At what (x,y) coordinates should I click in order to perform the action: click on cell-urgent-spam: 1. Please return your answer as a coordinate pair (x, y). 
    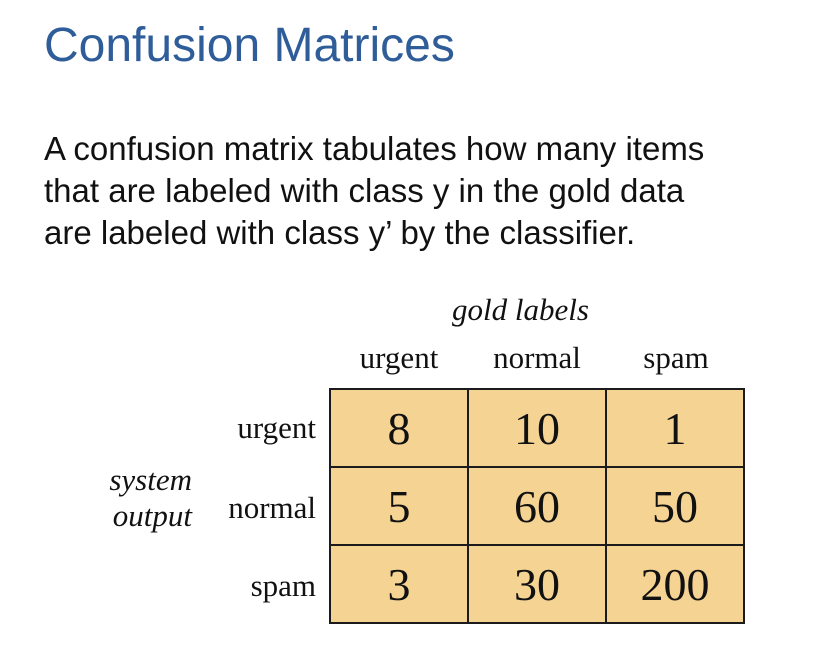
    Looking at the image, I should click on (675, 428).